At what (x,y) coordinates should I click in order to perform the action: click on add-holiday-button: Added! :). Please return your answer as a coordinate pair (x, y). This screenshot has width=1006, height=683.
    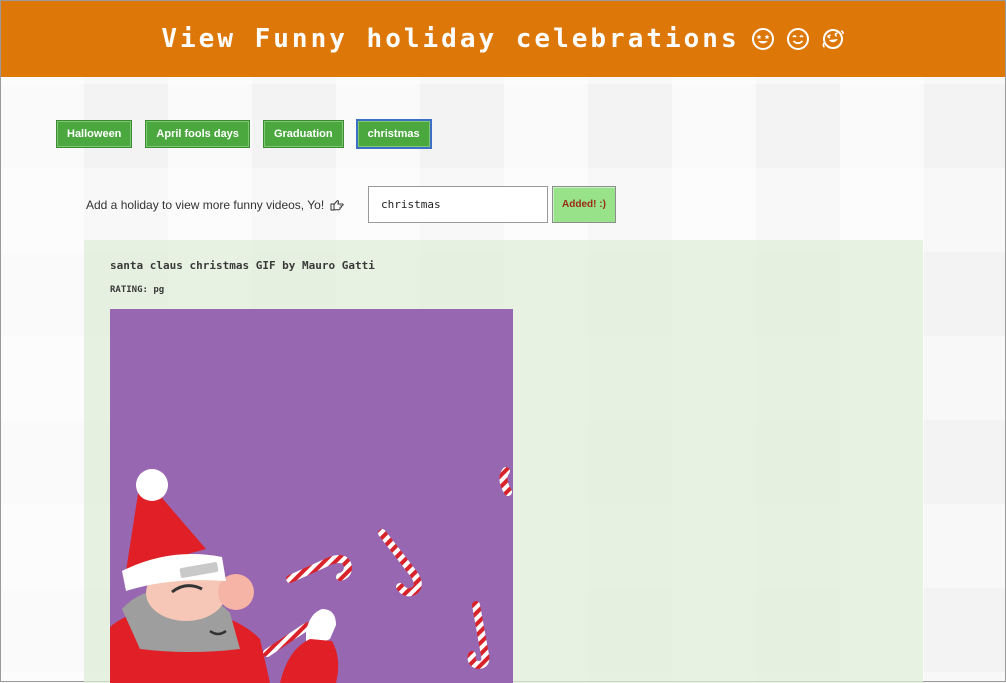
    Looking at the image, I should click on (584, 204).